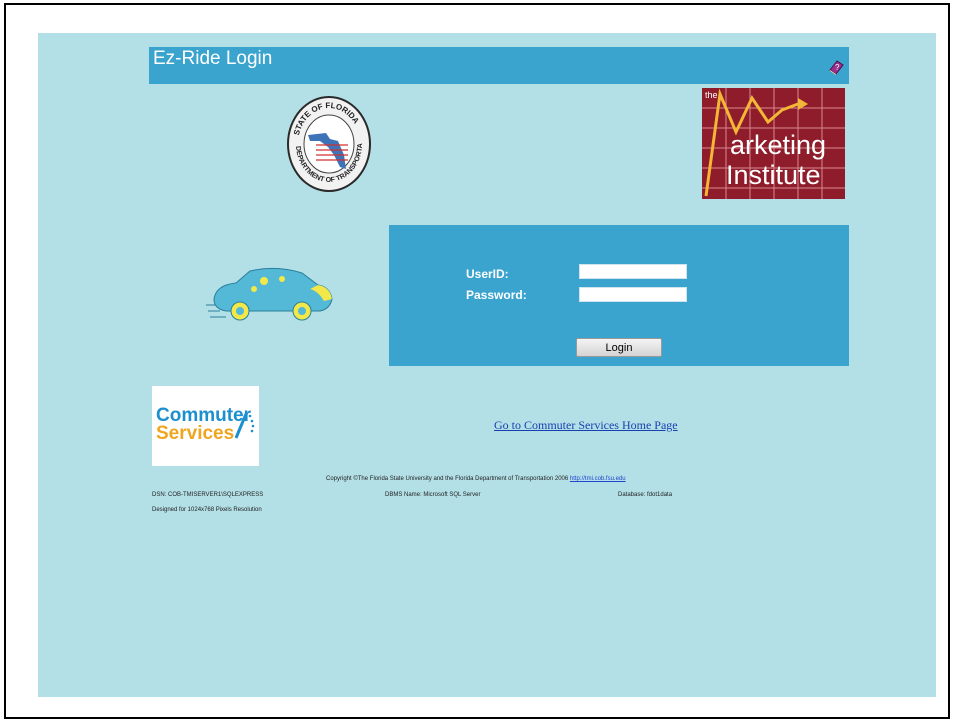 The height and width of the screenshot is (721, 956). I want to click on copyright-url-link: http://tmi.cob.fsu.edu, so click(598, 479).